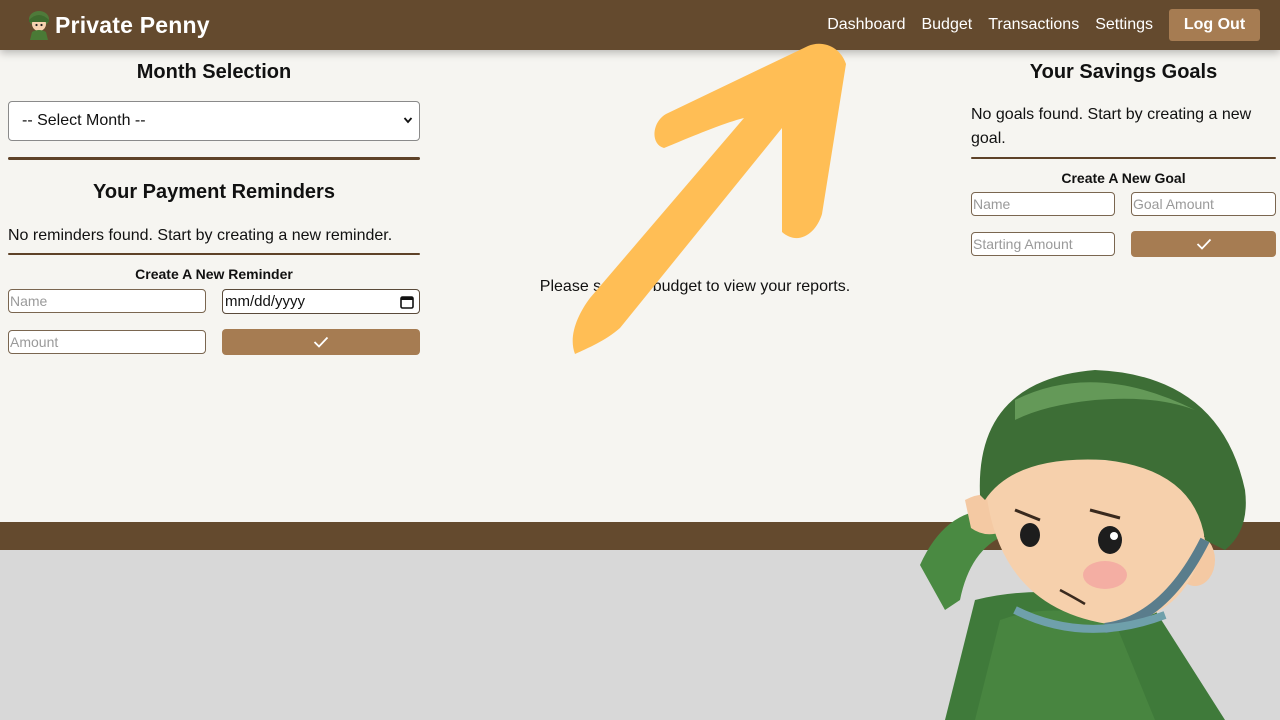 This screenshot has width=1280, height=720. Describe the element at coordinates (214, 192) in the screenshot. I see `reminders-title: Your Payment Reminders` at that location.